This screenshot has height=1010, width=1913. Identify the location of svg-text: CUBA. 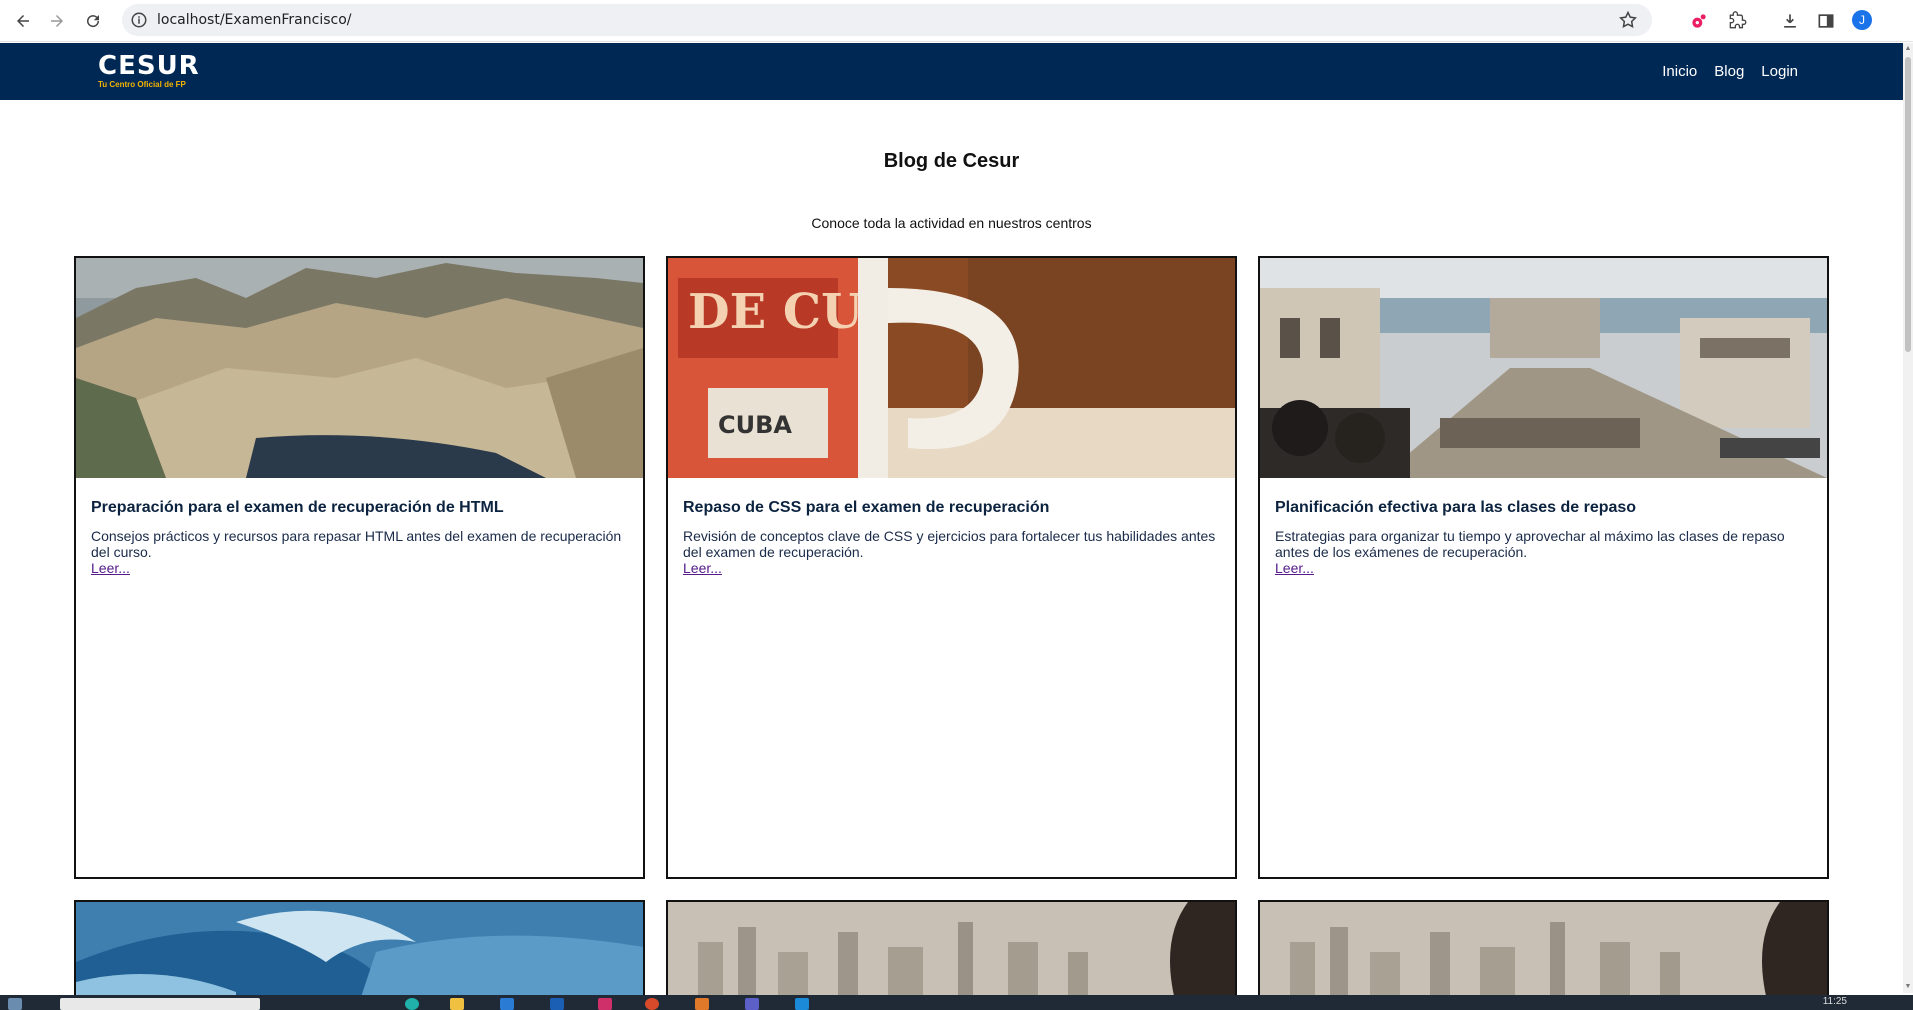
(755, 425).